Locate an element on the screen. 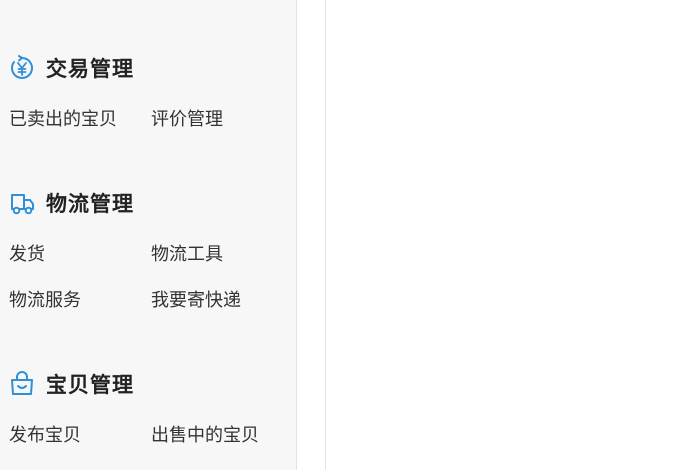 The image size is (700, 470). link-logistics-tools: 物流工具 is located at coordinates (187, 253).